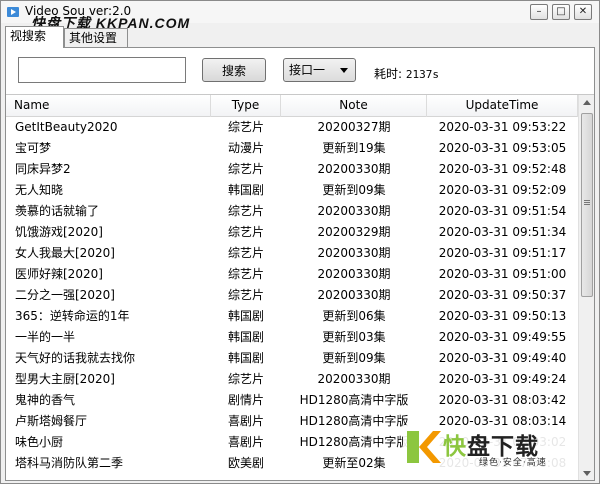 The image size is (600, 484). What do you see at coordinates (422, 74) in the screenshot?
I see `elapsed-value: 2137s` at bounding box center [422, 74].